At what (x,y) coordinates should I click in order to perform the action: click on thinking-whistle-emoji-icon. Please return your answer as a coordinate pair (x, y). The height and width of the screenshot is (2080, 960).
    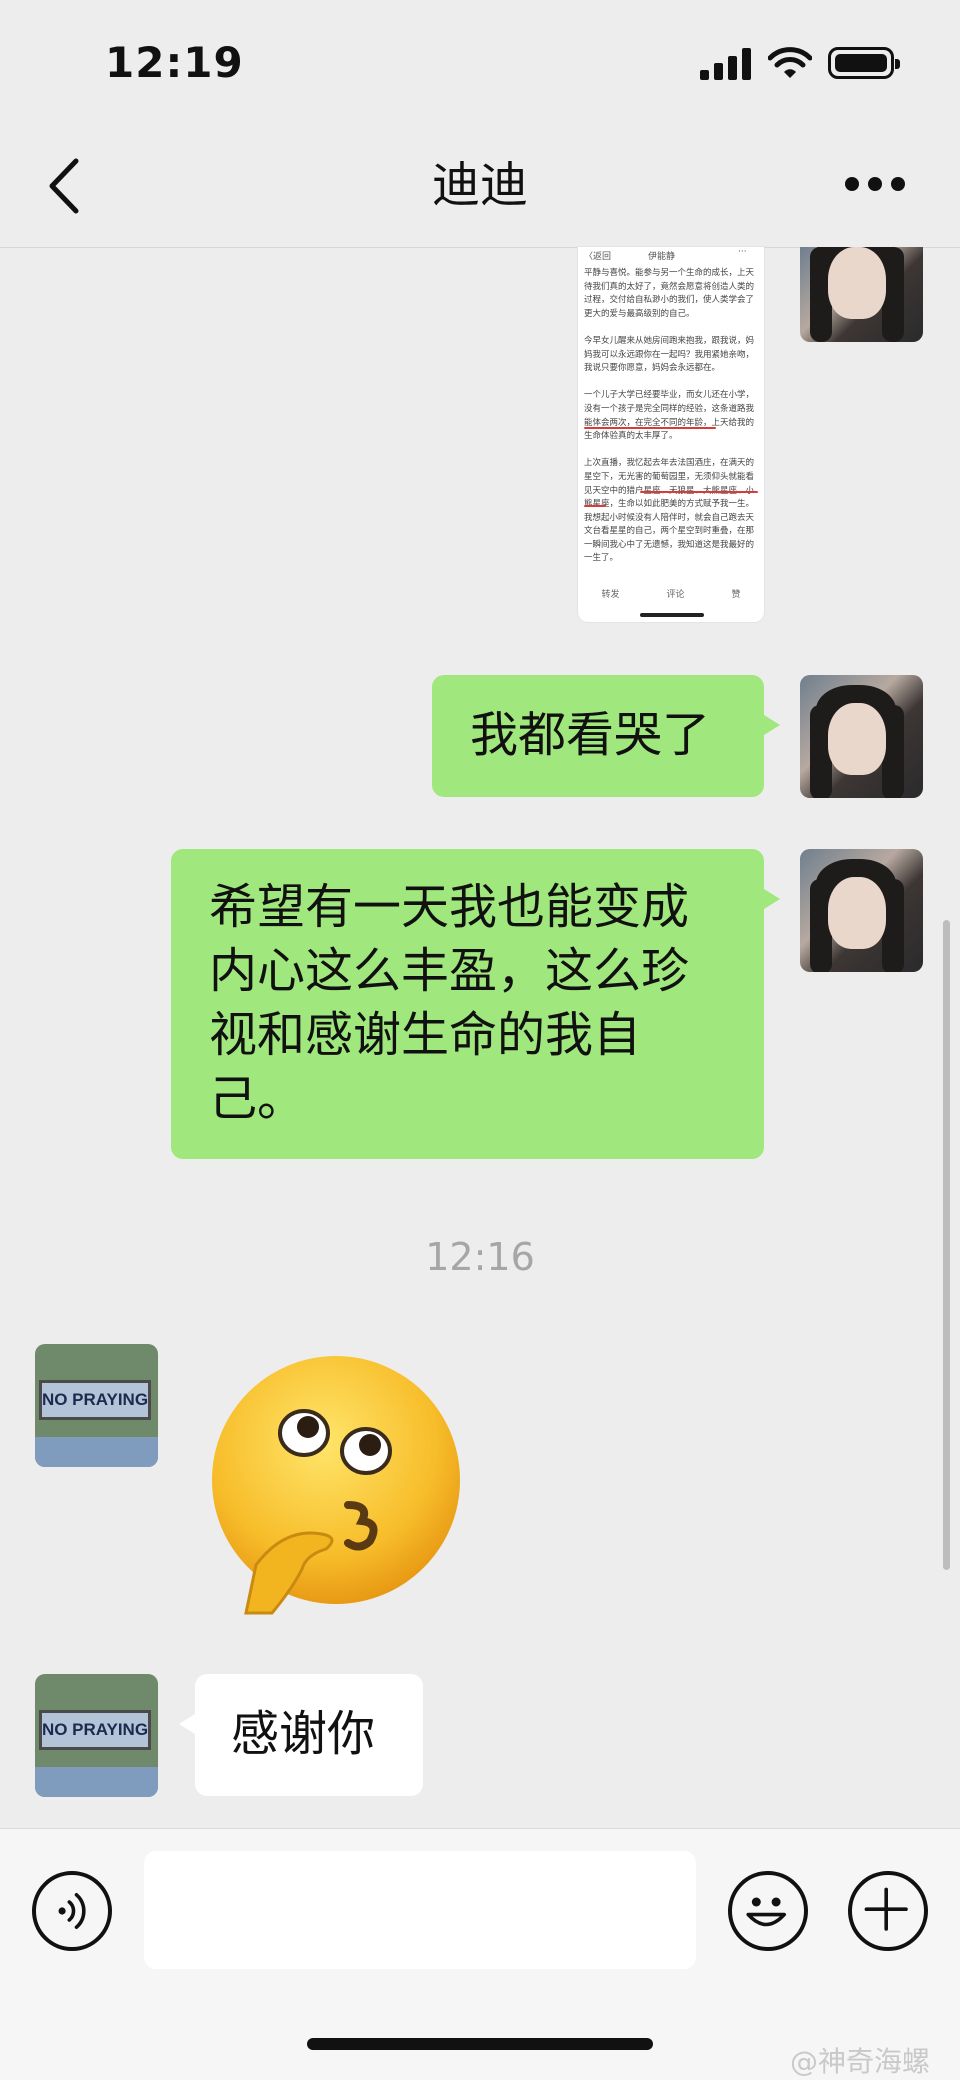
    Looking at the image, I should click on (338, 1490).